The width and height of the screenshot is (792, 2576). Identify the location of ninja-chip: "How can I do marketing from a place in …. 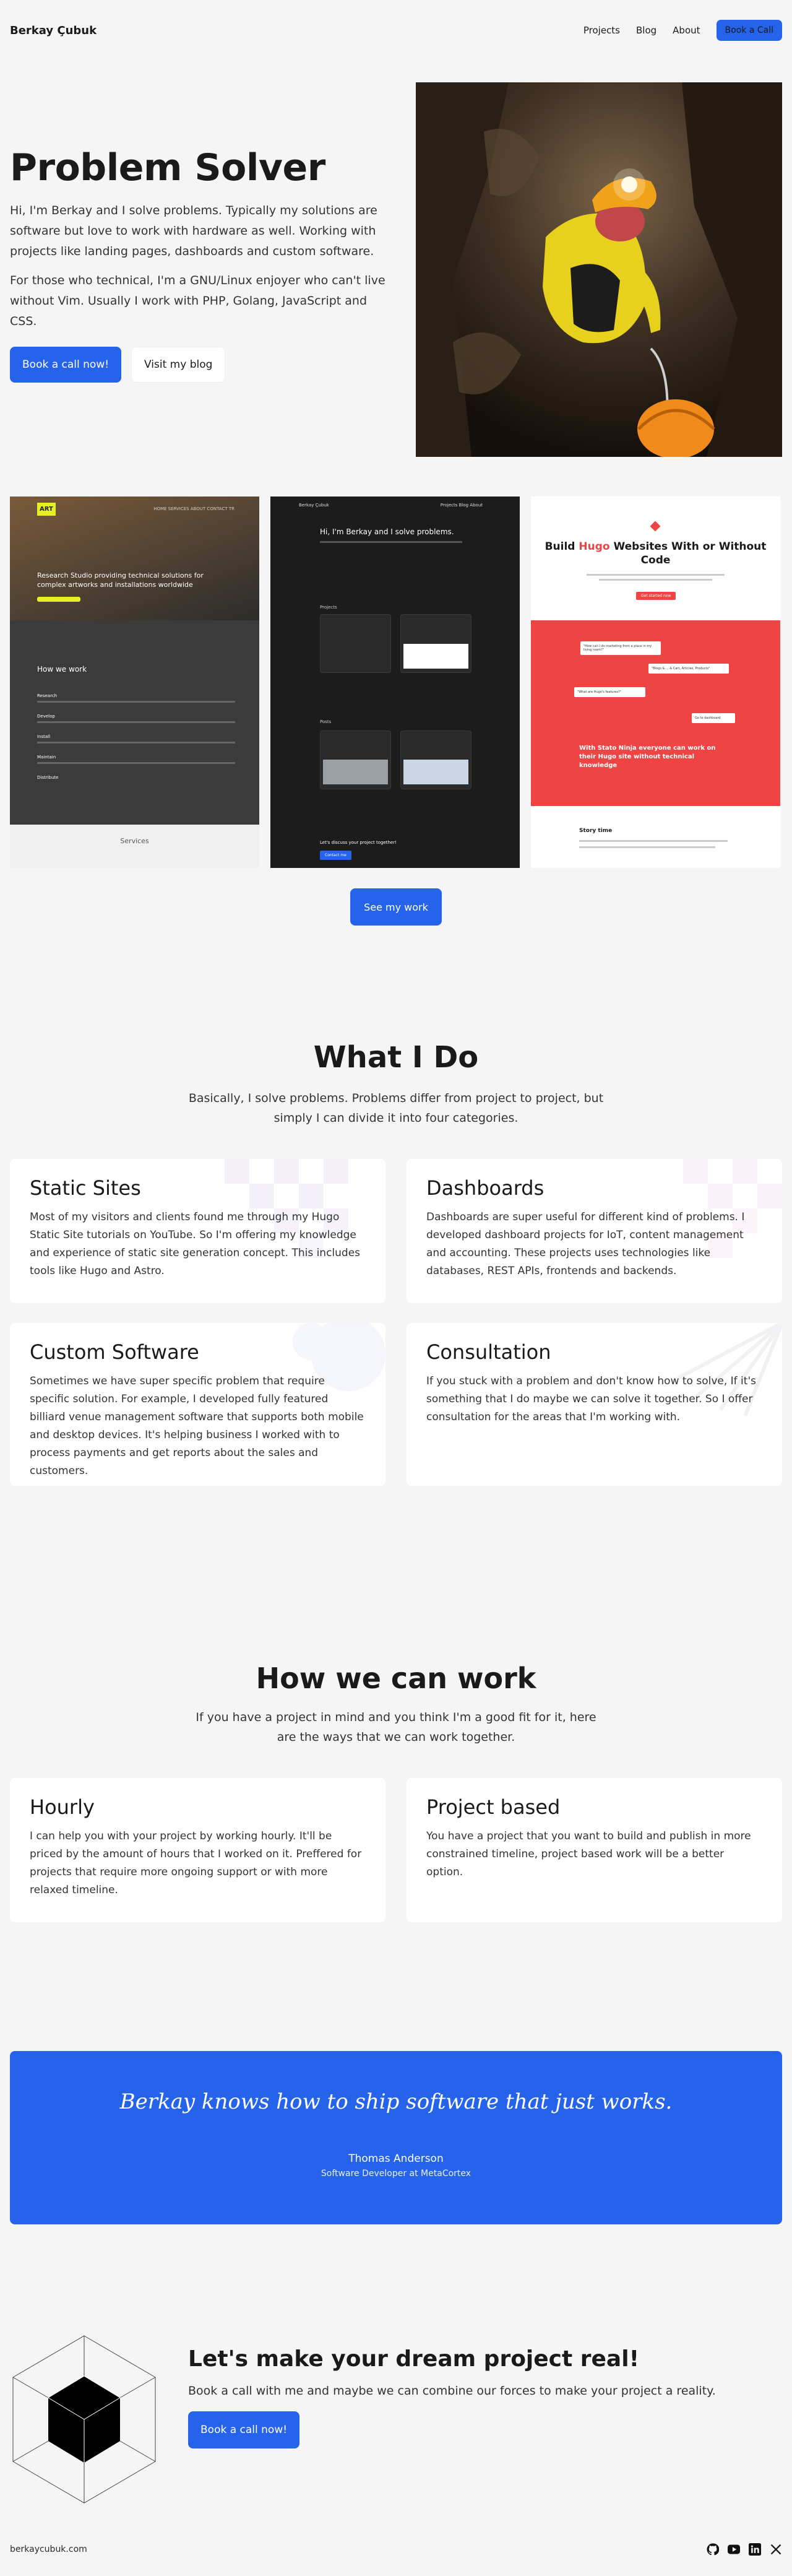
(620, 648).